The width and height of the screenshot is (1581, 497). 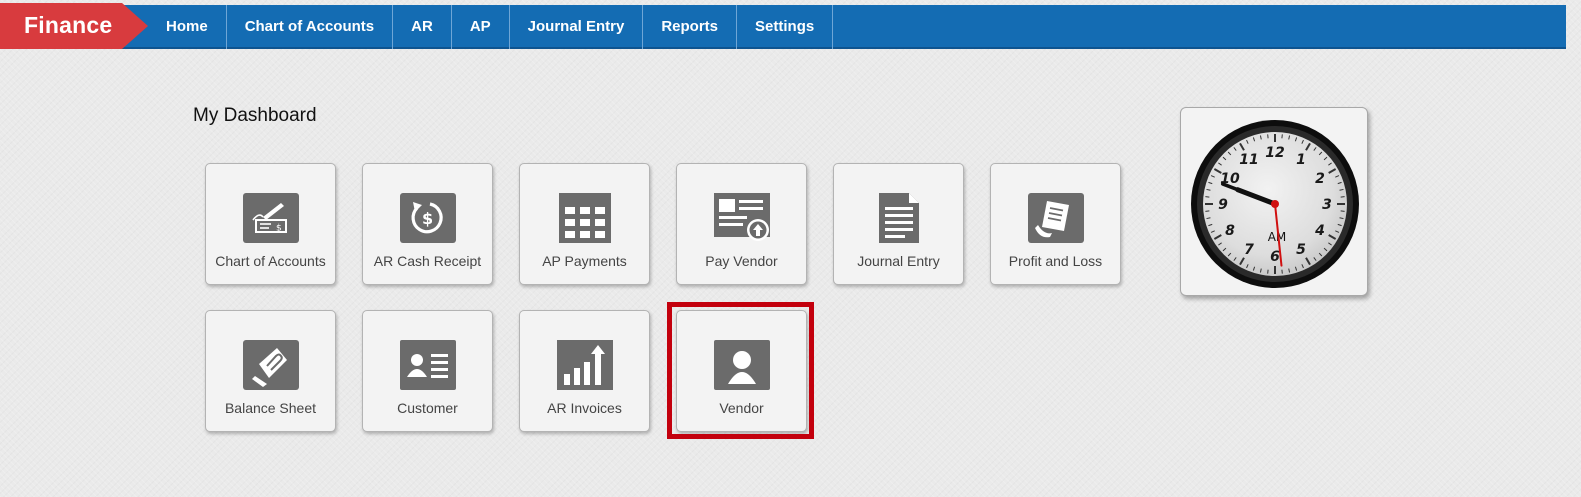 I want to click on tile-journal-entry: Journal Entry, so click(x=898, y=224).